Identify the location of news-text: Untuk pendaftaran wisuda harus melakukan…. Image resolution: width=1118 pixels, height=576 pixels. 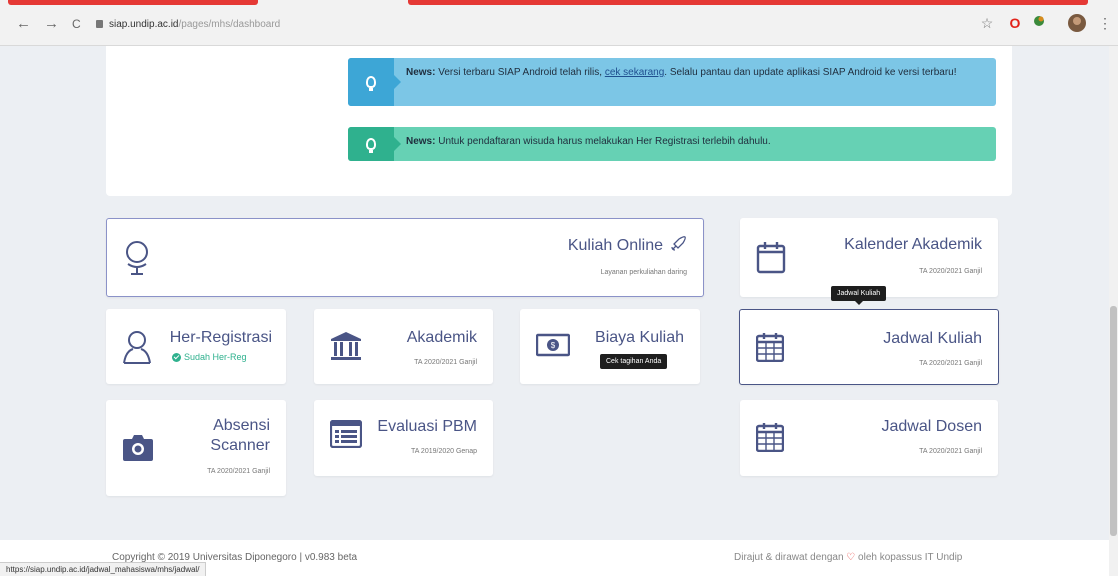
(604, 141).